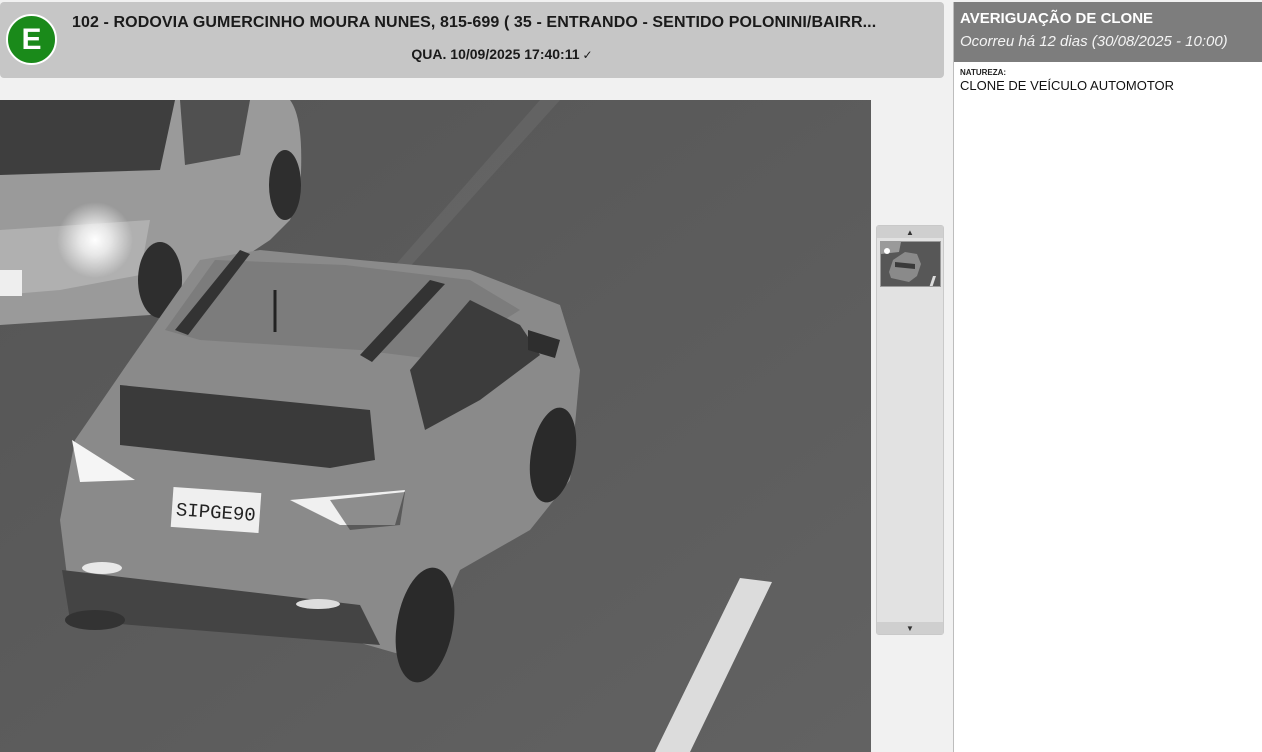 Image resolution: width=1262 pixels, height=752 pixels. Describe the element at coordinates (587, 55) in the screenshot. I see `check-icon: ✓` at that location.